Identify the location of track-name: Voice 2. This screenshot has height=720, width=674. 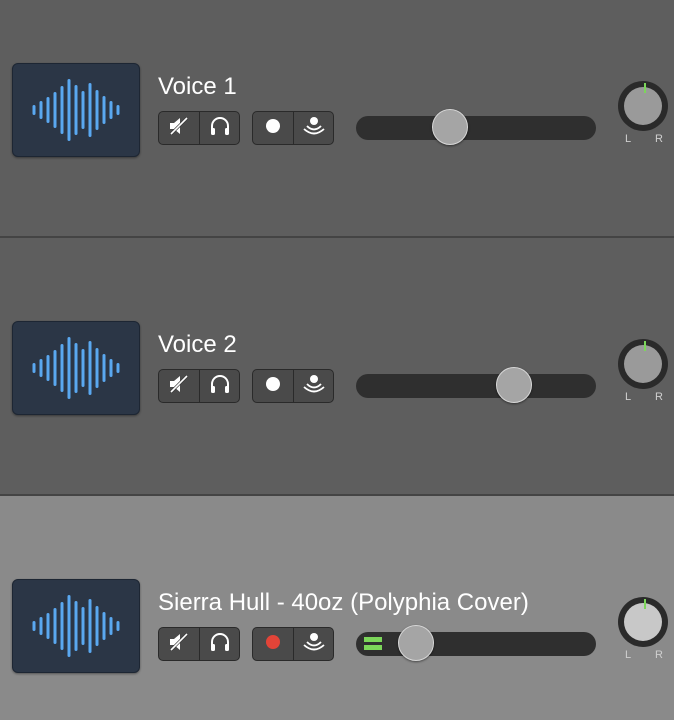
(197, 345).